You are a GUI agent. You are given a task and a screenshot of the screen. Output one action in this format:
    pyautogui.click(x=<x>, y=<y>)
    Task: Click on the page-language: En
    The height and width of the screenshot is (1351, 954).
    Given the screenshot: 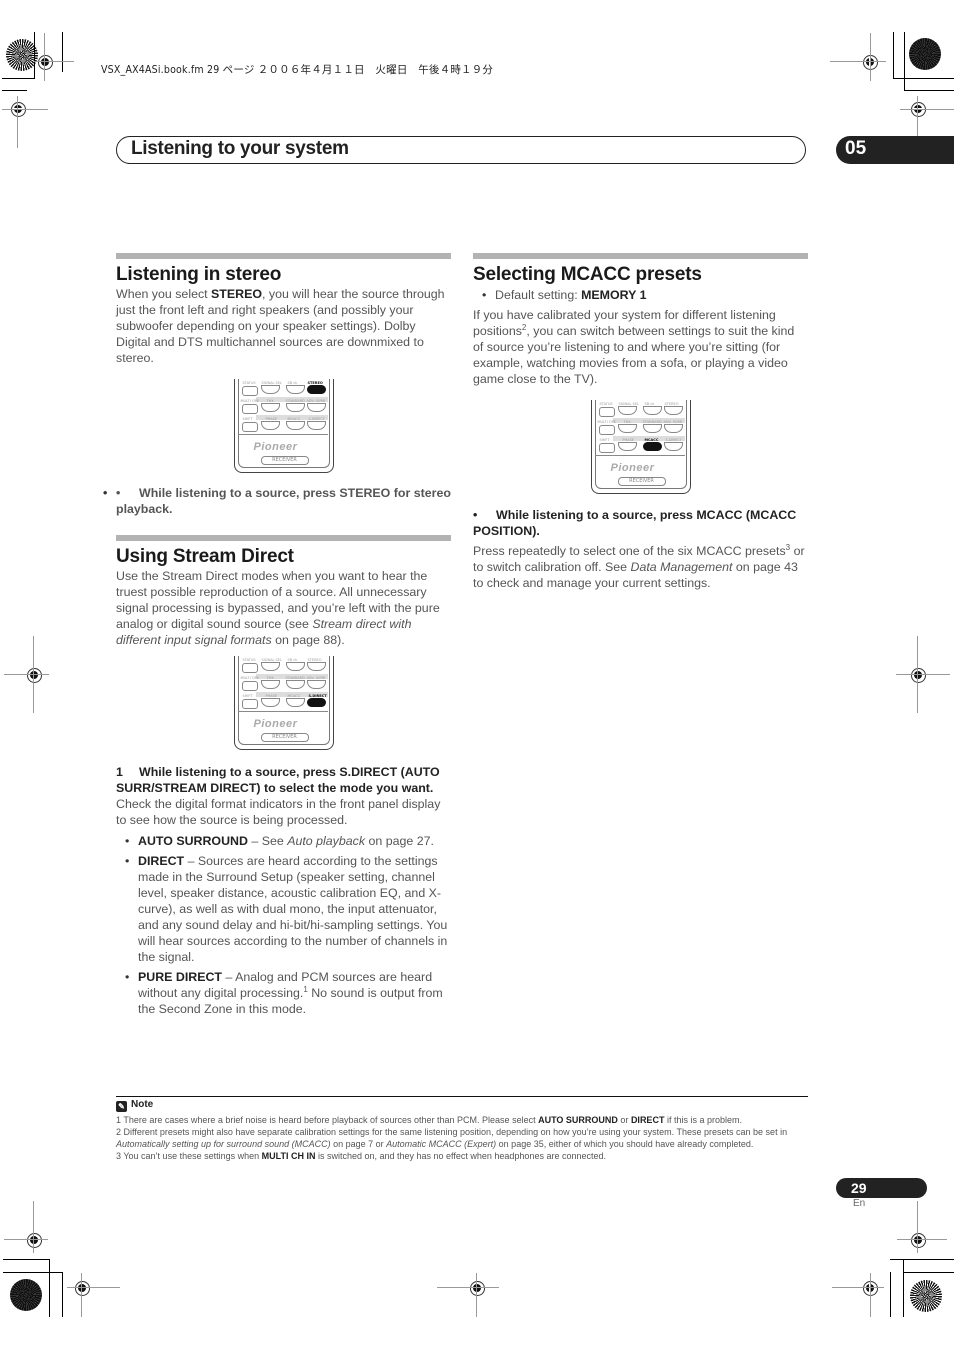 What is the action you would take?
    pyautogui.click(x=859, y=1203)
    